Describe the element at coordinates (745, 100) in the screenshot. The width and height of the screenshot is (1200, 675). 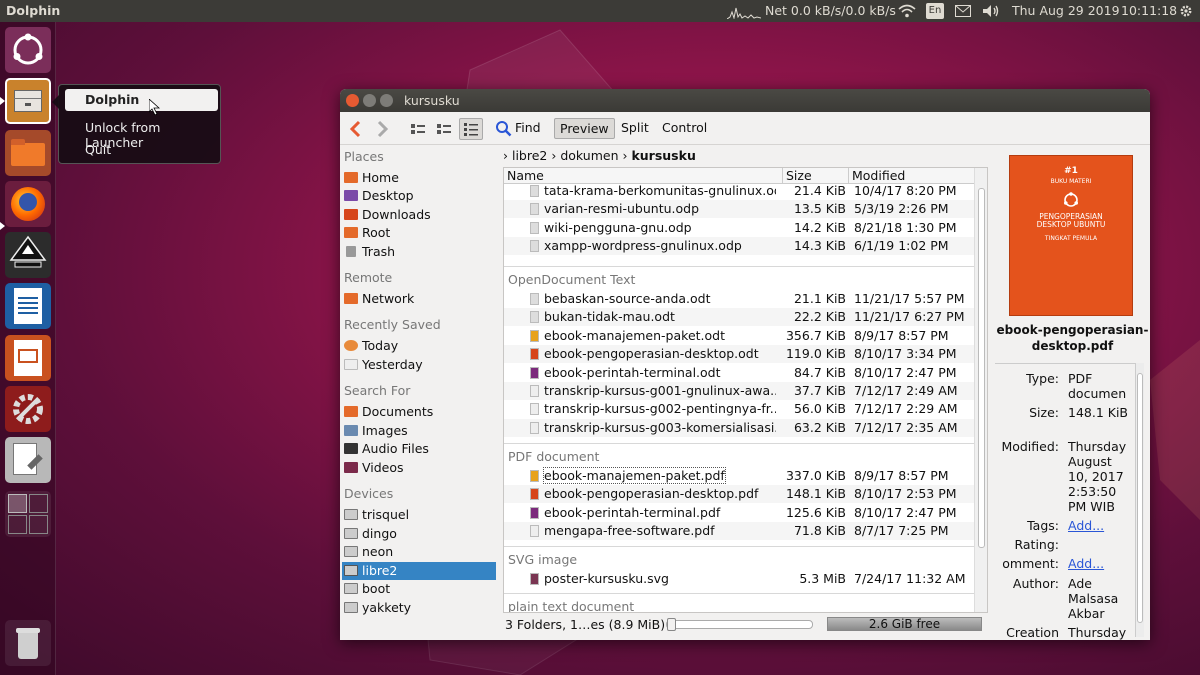
I see `window-titlebar: kursusku` at that location.